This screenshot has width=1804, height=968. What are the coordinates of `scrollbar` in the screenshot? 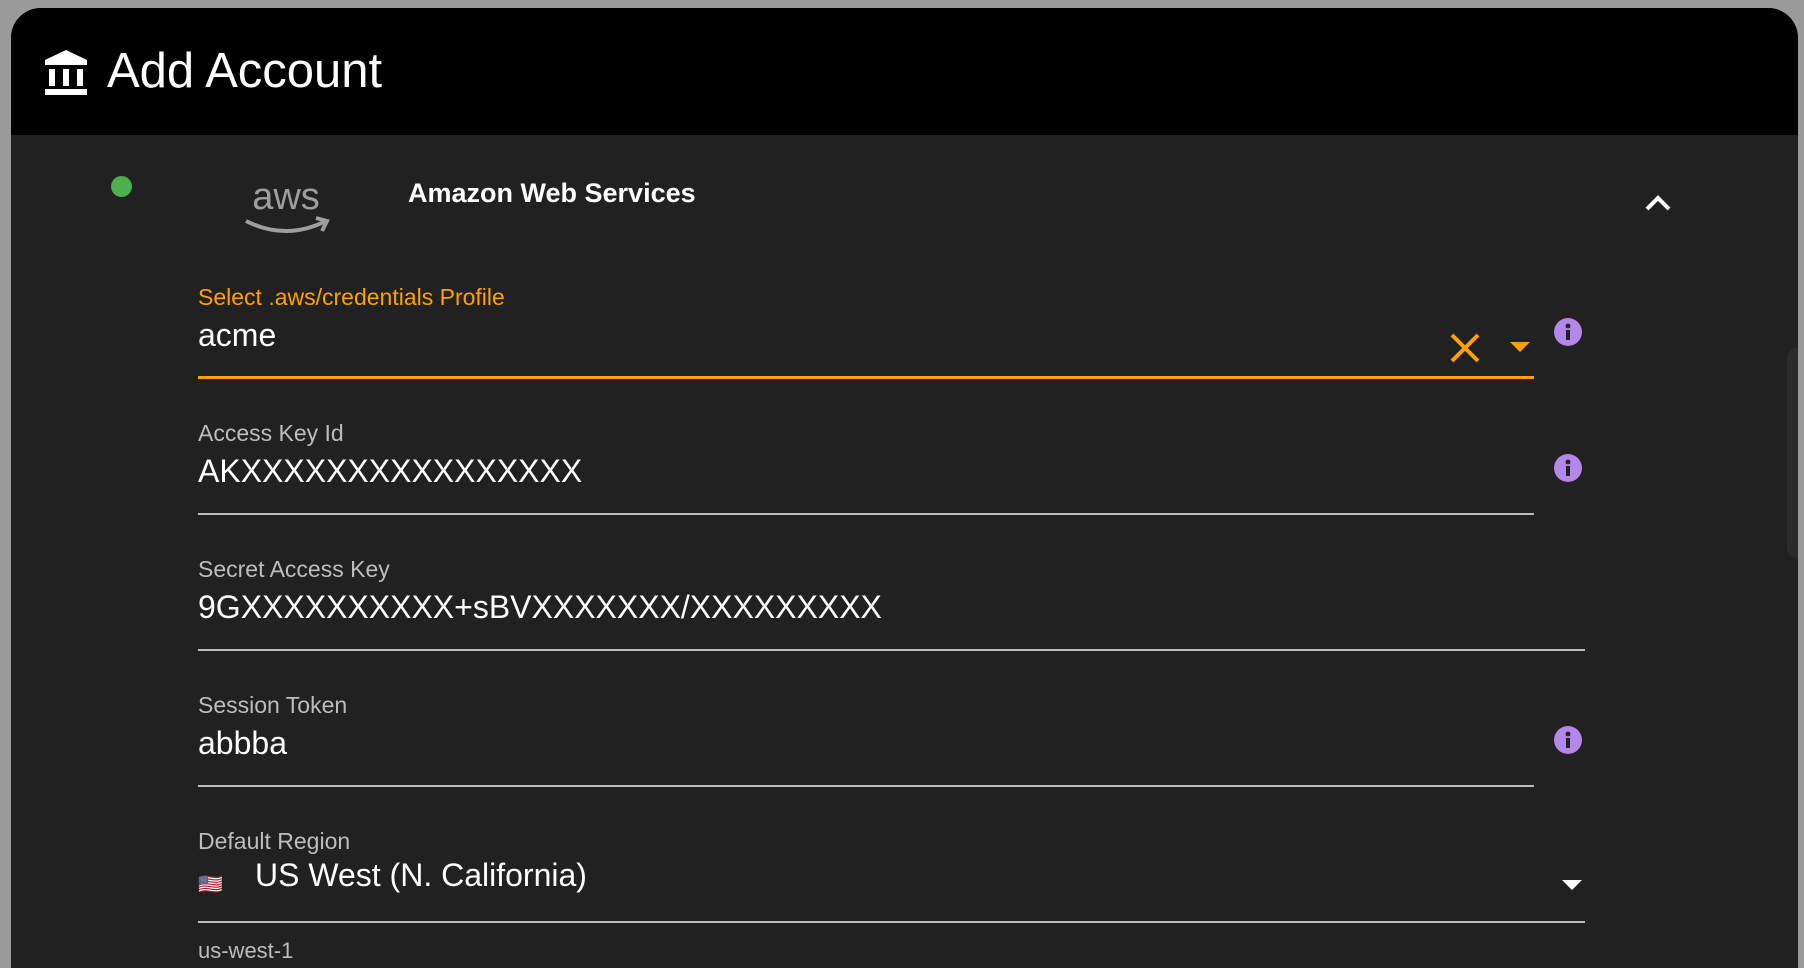 It's located at (1792, 453).